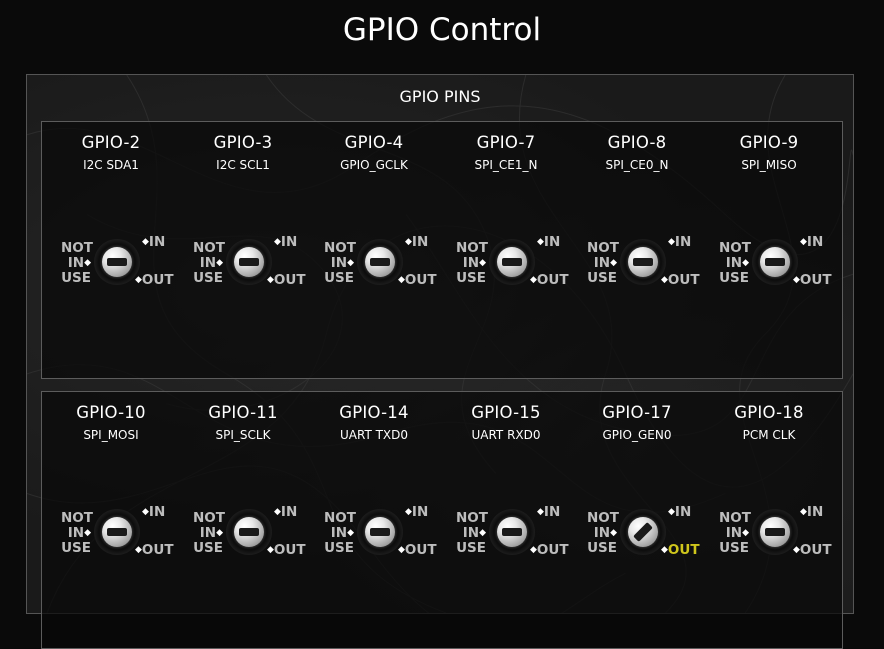 The width and height of the screenshot is (884, 649). I want to click on pin-card: GPIO-3 I2C SCL1 NOT IN◆ USE ◆IN ◆OUT, so click(243, 250).